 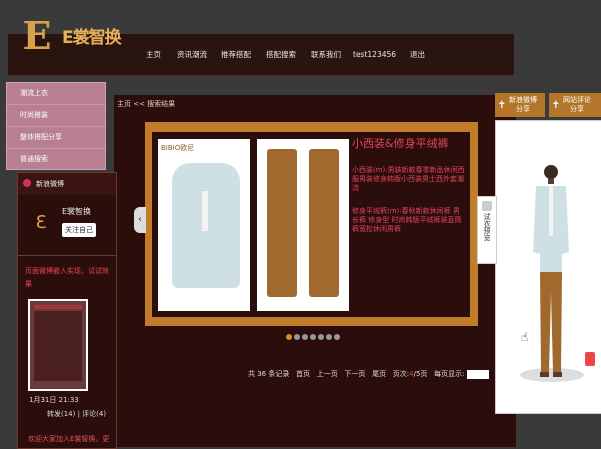 What do you see at coordinates (76, 414) in the screenshot?
I see `weibo-stats: 转发(14) | 评论(4)` at bounding box center [76, 414].